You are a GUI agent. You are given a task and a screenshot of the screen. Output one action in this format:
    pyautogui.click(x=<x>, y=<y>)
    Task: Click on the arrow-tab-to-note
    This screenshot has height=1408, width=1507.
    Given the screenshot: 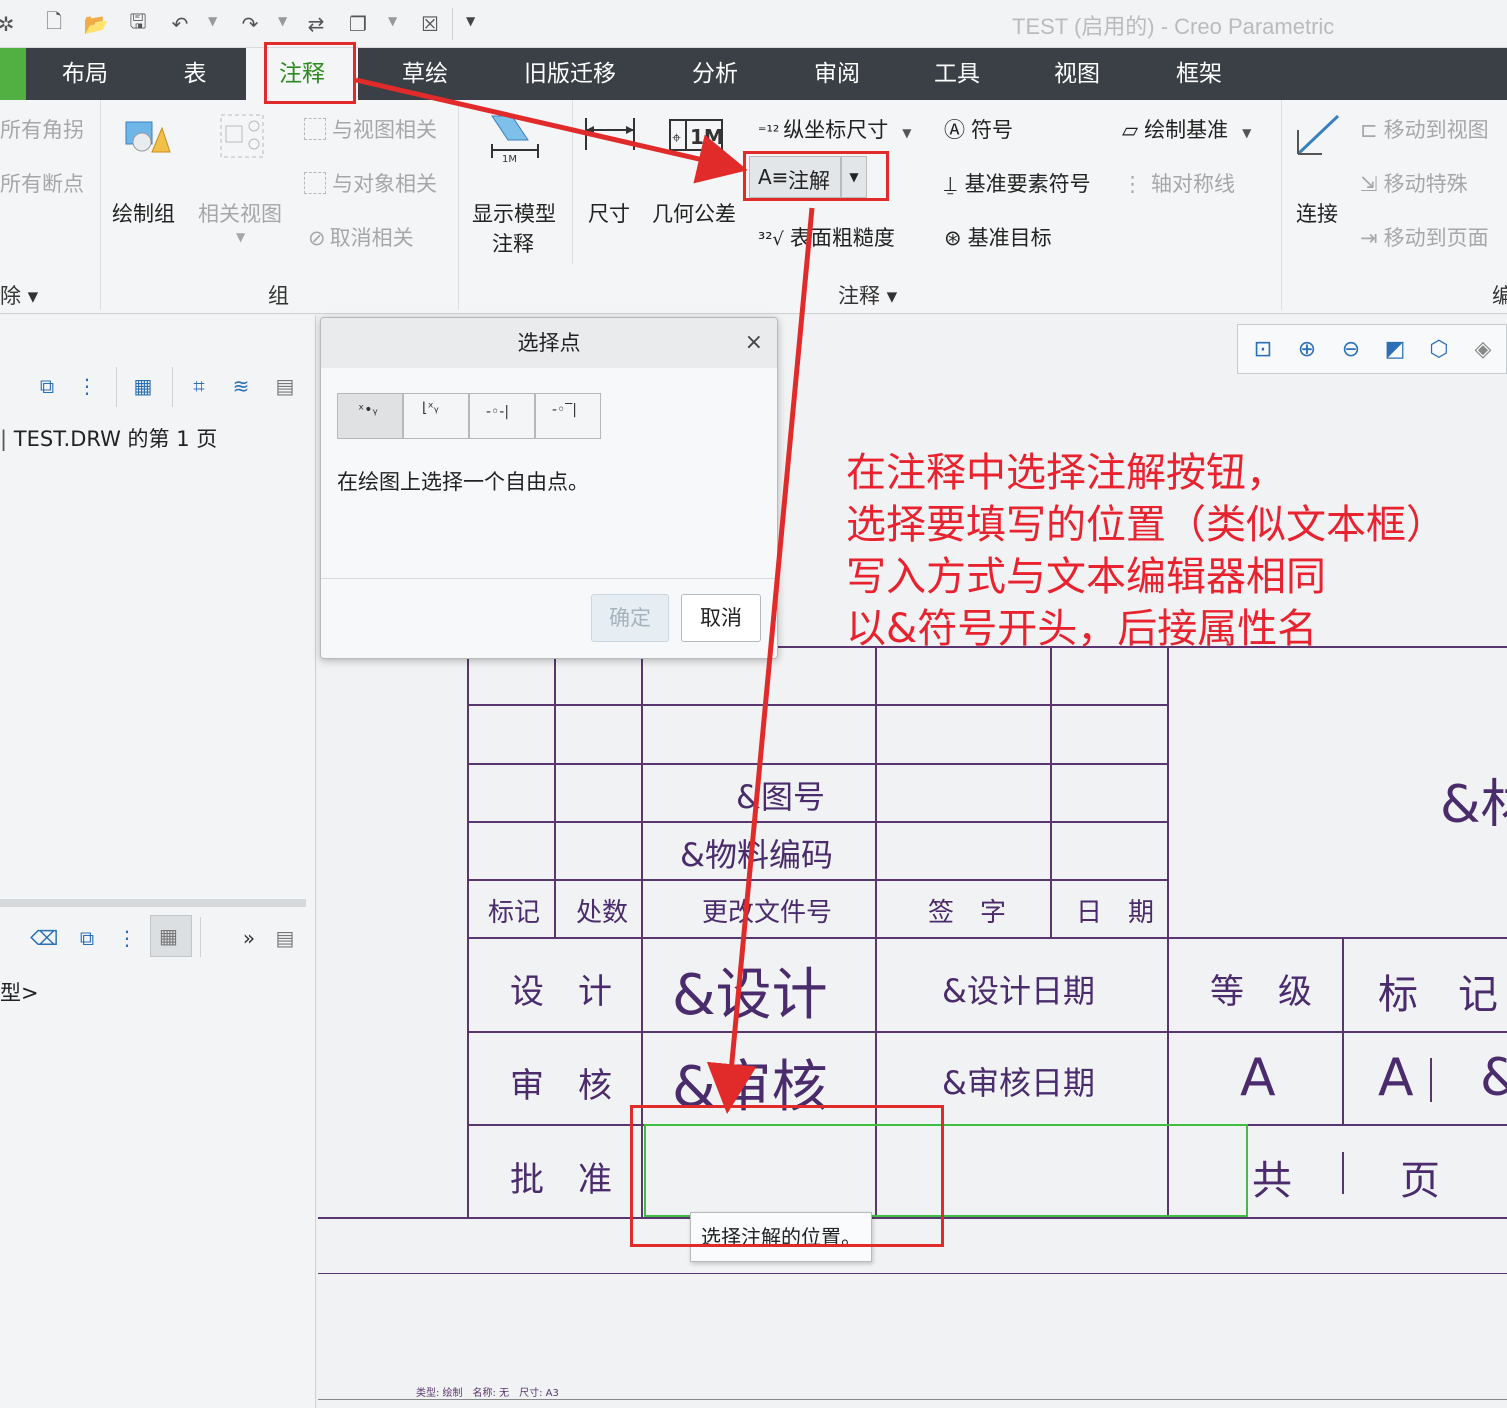 What is the action you would take?
    pyautogui.click(x=551, y=130)
    